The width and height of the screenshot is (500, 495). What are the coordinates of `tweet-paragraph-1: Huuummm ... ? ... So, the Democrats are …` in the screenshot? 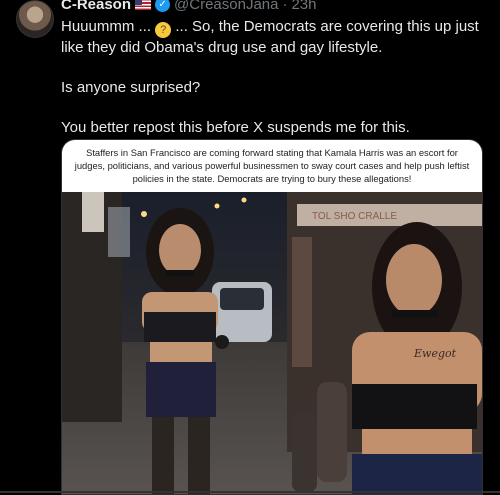 It's located at (271, 37).